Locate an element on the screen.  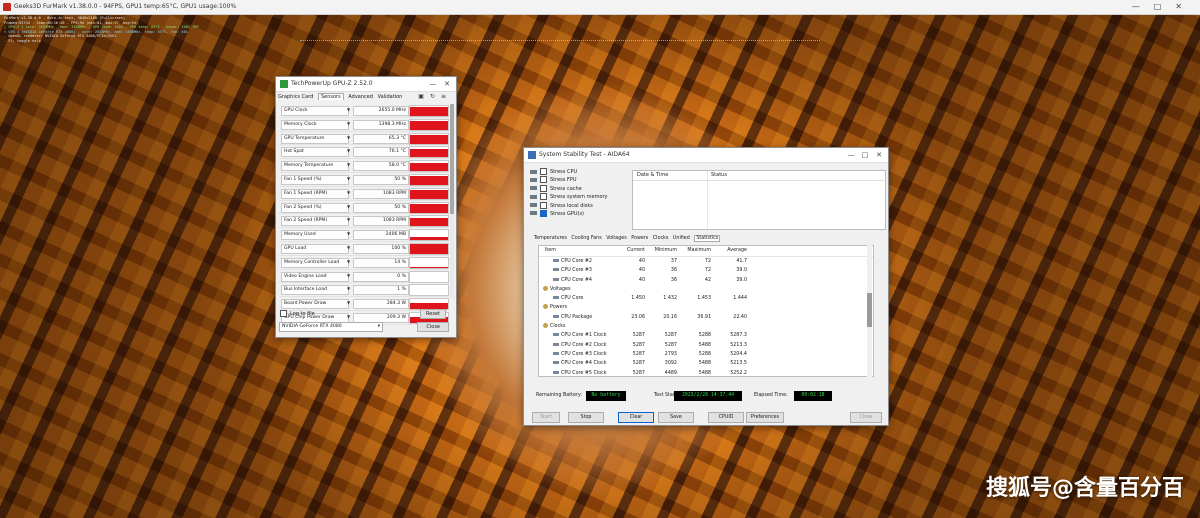
tab-unified: Unified is located at coordinates (681, 238).